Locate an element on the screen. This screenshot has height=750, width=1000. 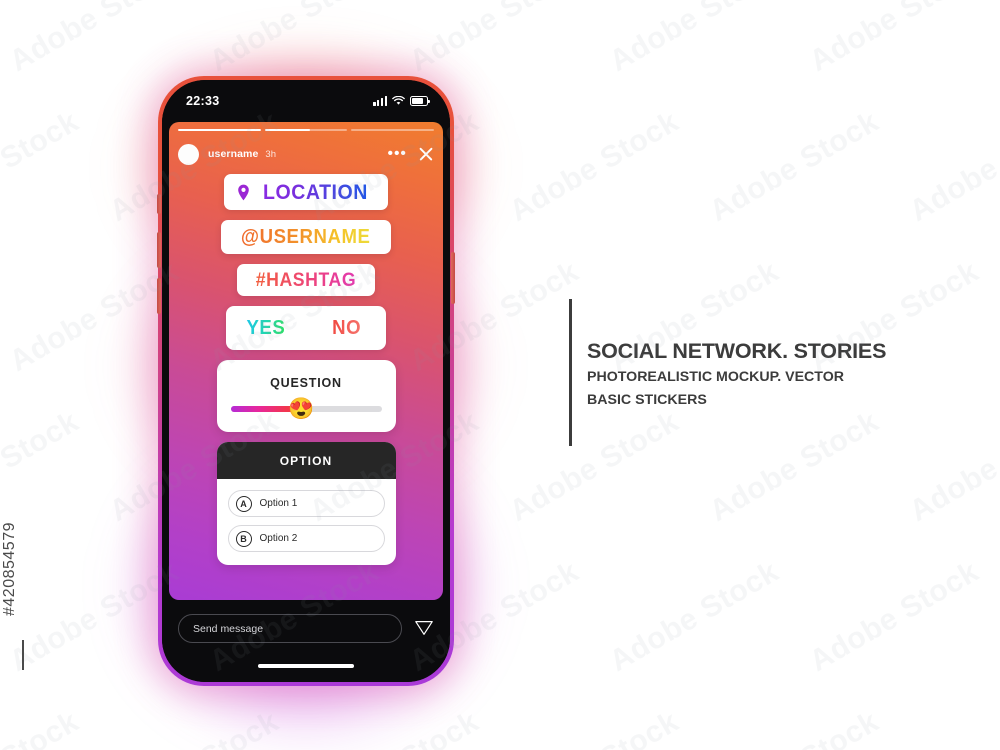
story-username: username is located at coordinates (233, 154).